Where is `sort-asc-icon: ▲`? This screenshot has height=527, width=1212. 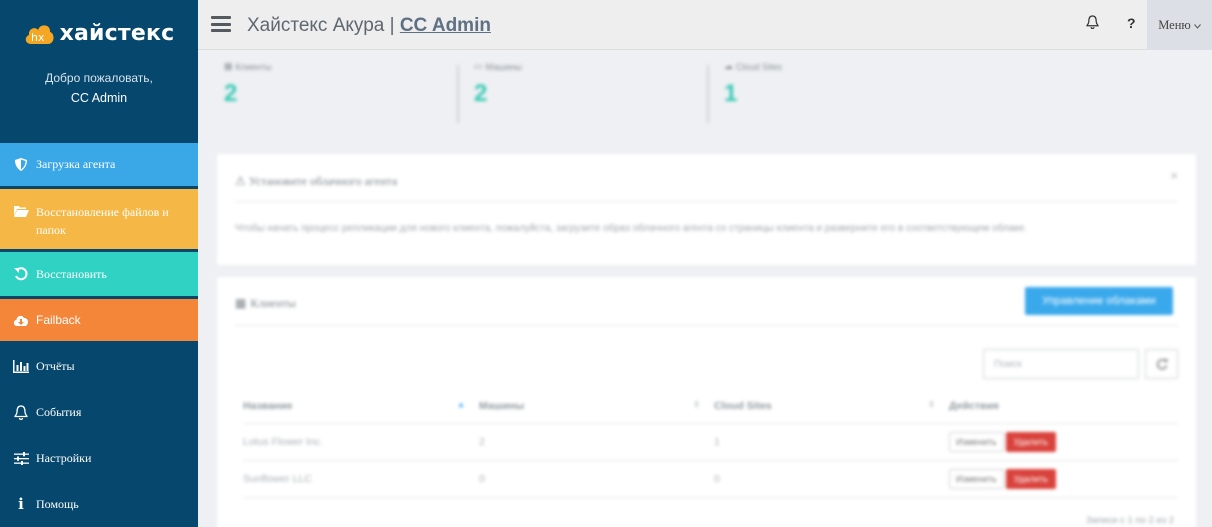 sort-asc-icon: ▲ is located at coordinates (461, 404).